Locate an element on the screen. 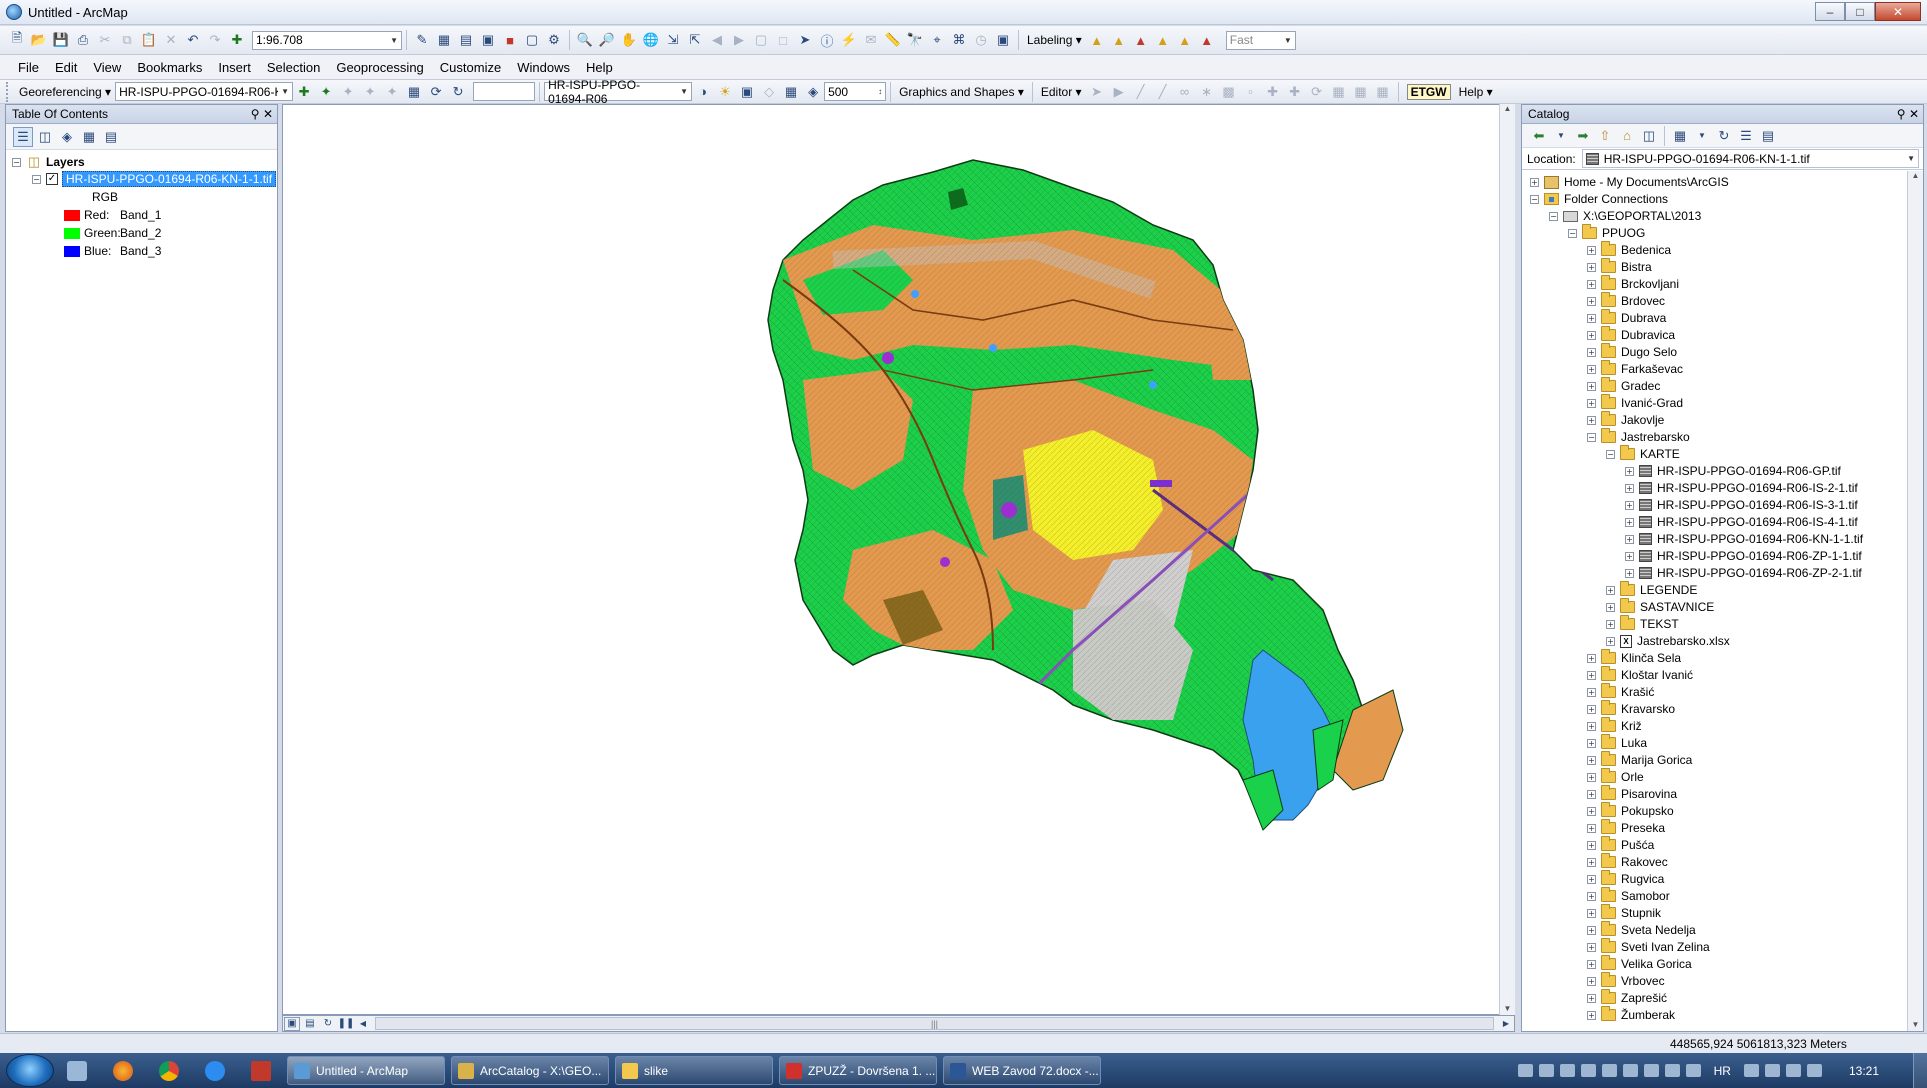 Image resolution: width=1927 pixels, height=1088 pixels. tree-item-folder: + SASTAVNICE is located at coordinates (1660, 606).